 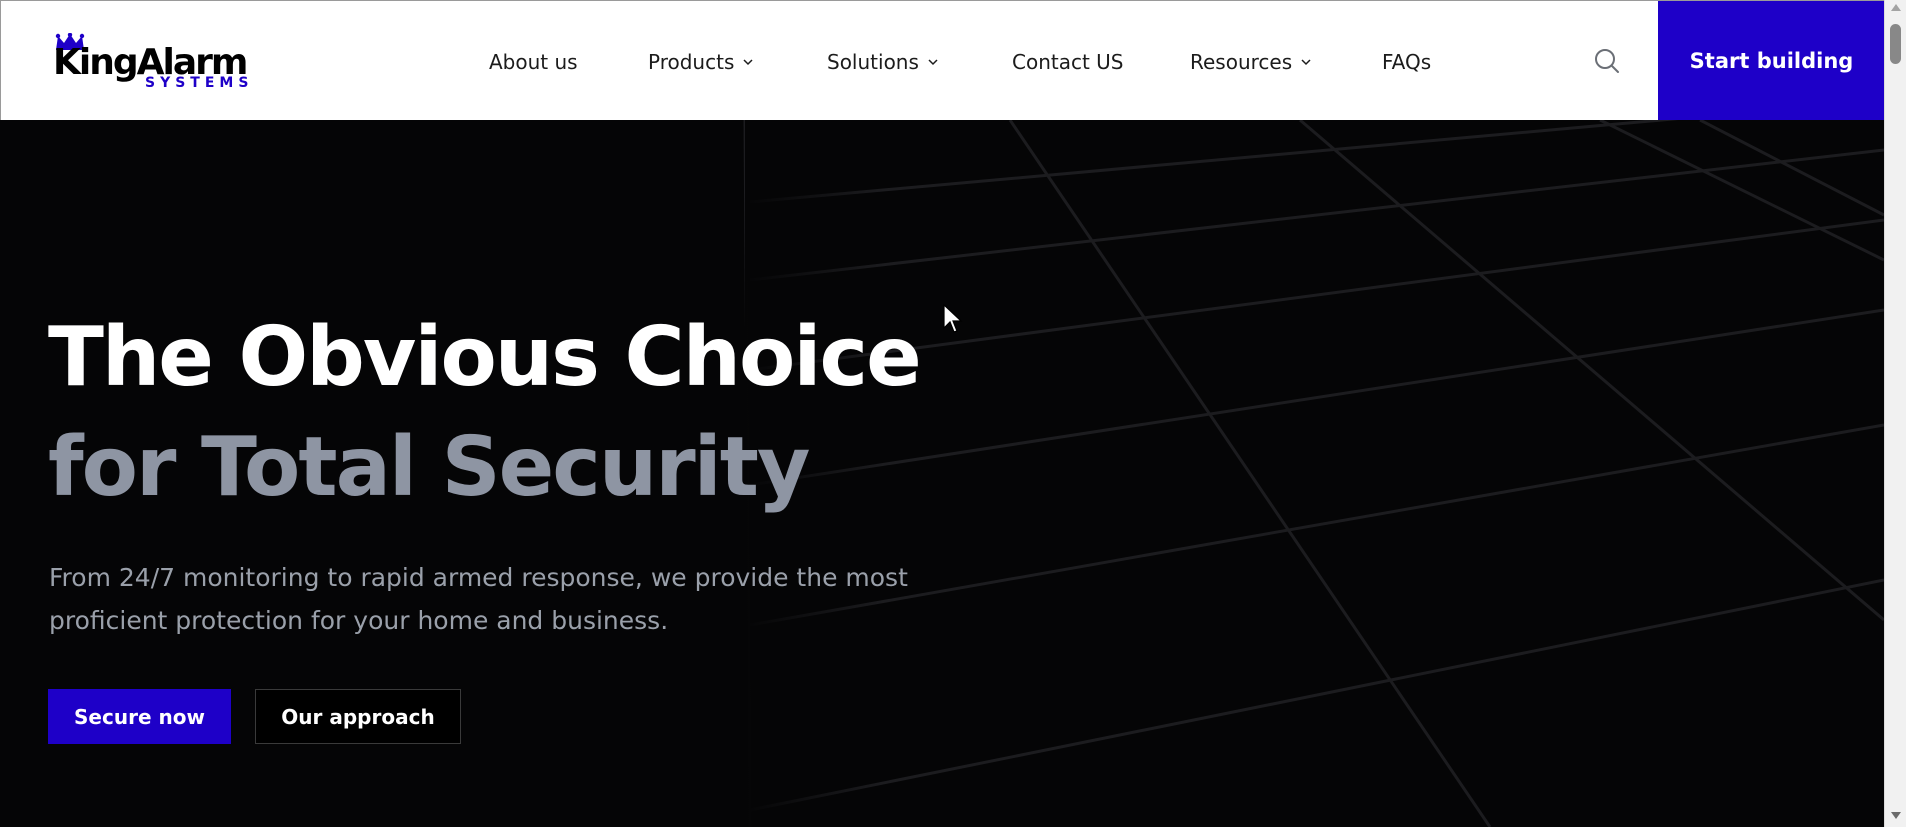 What do you see at coordinates (953, 318) in the screenshot?
I see `mouse-cursor-icon` at bounding box center [953, 318].